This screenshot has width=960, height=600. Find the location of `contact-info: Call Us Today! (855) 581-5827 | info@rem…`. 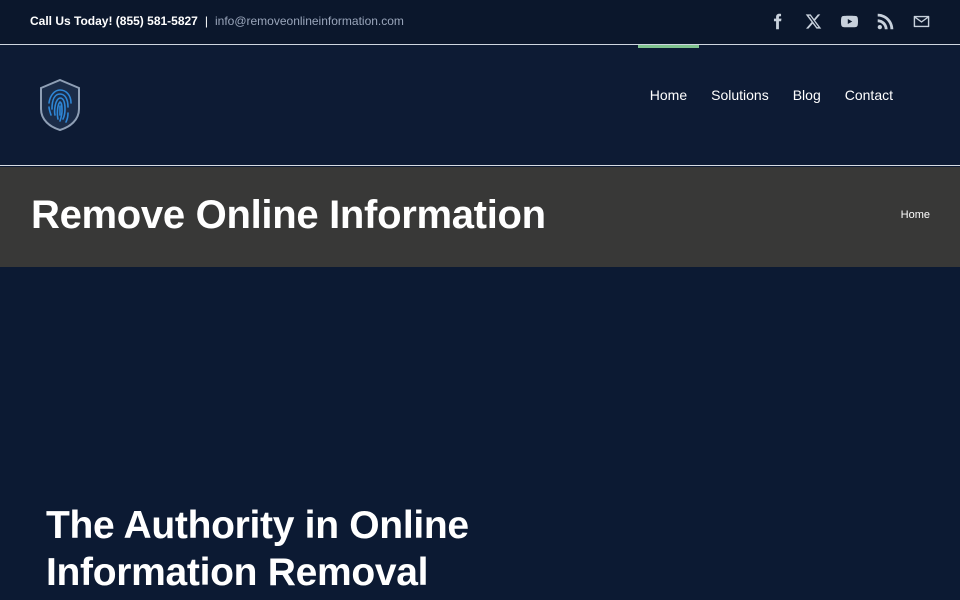

contact-info: Call Us Today! (855) 581-5827 | info@rem… is located at coordinates (217, 21).